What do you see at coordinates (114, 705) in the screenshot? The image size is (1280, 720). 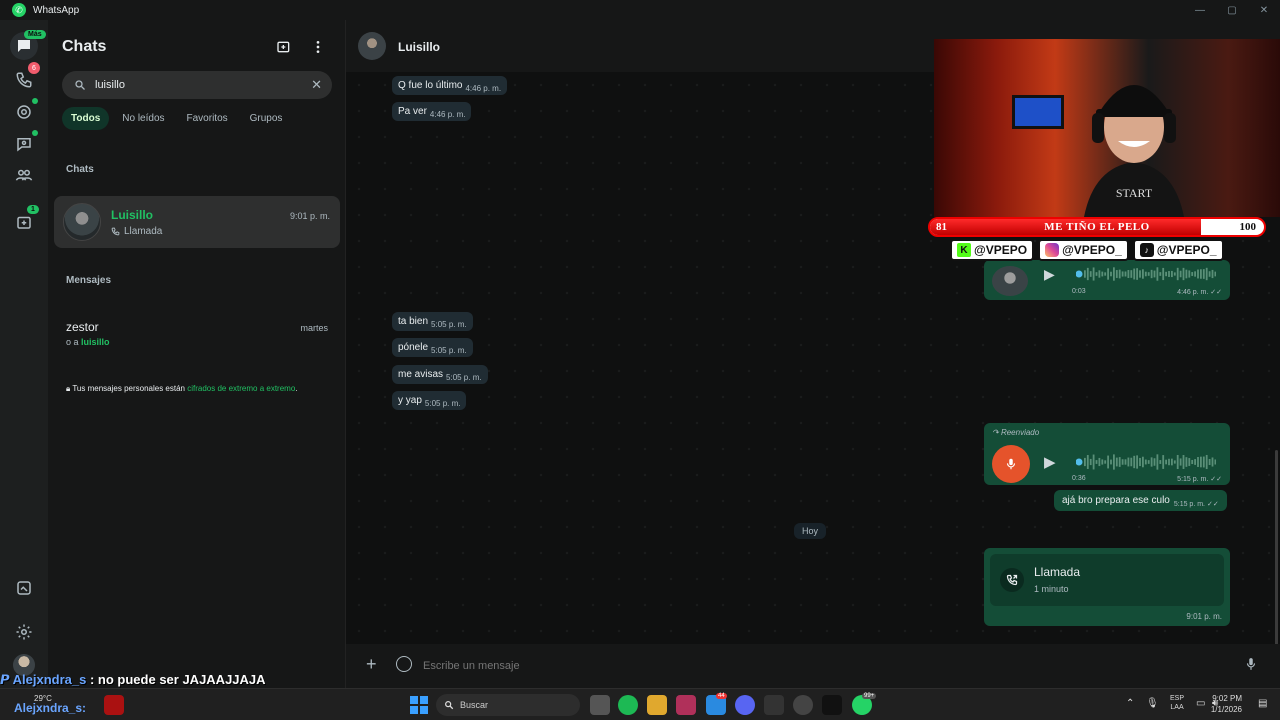 I see `taskbar-app-icon` at bounding box center [114, 705].